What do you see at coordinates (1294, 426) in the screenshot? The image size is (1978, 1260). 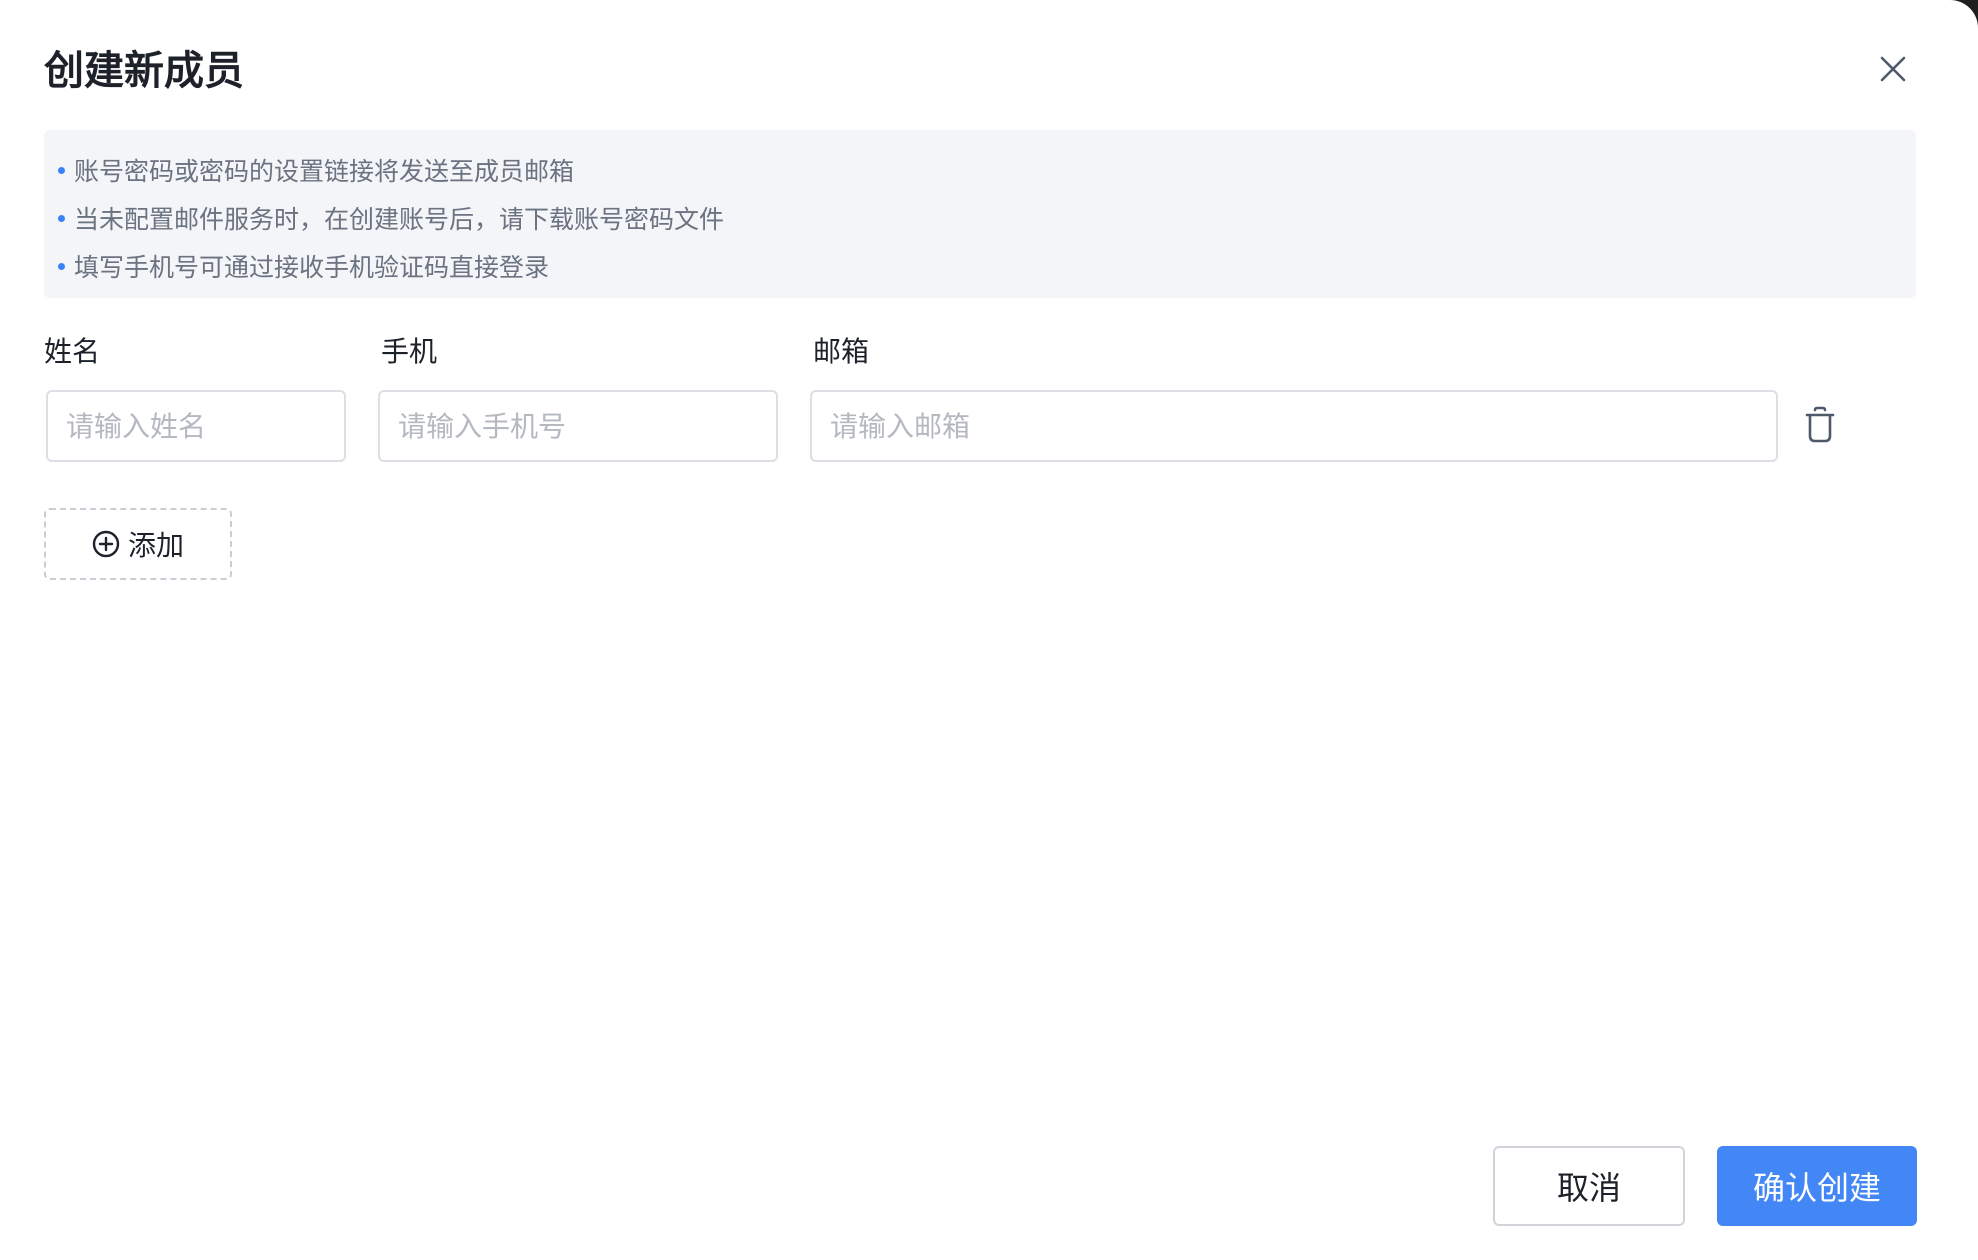 I see `email-input` at bounding box center [1294, 426].